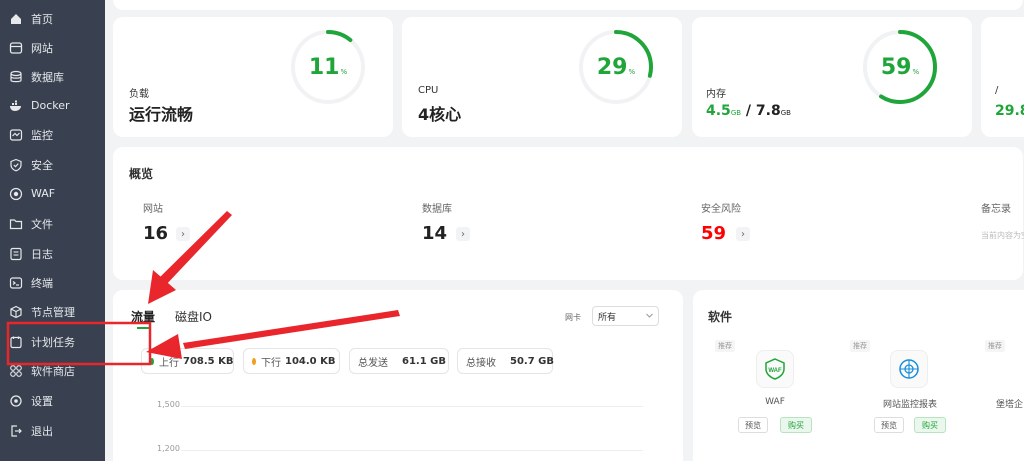 Image resolution: width=1024 pixels, height=461 pixels. Describe the element at coordinates (721, 209) in the screenshot. I see `overview-security-label: 安全风险` at that location.